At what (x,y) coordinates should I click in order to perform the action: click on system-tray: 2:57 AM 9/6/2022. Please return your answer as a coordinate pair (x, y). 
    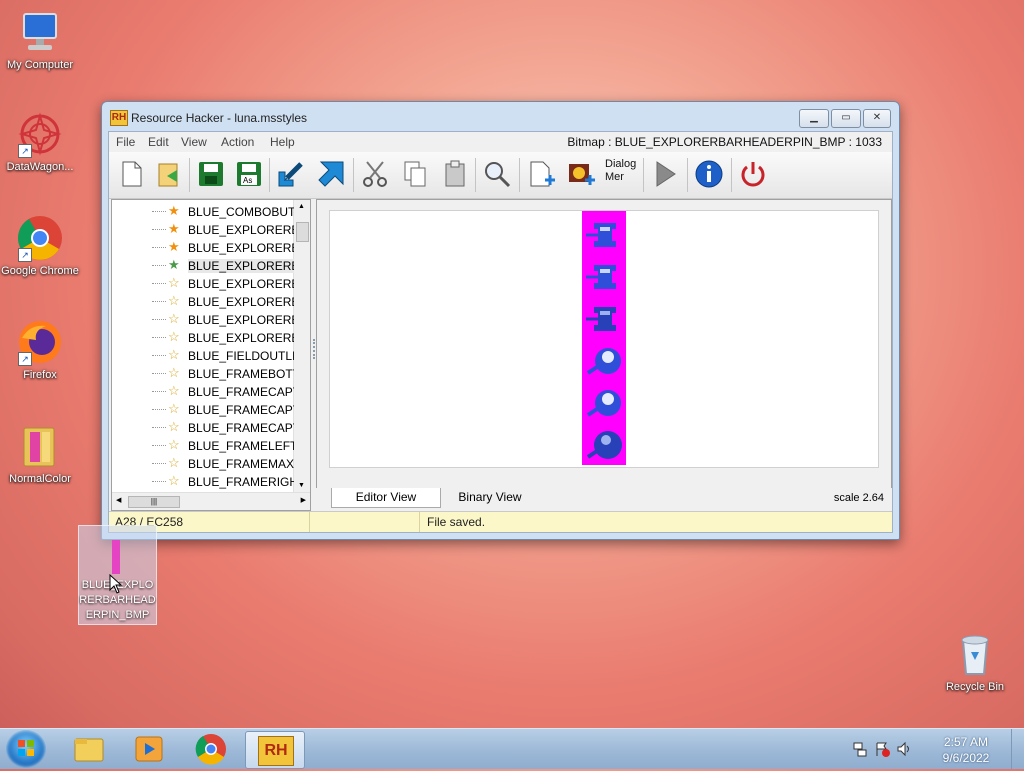
    Looking at the image, I should click on (926, 749).